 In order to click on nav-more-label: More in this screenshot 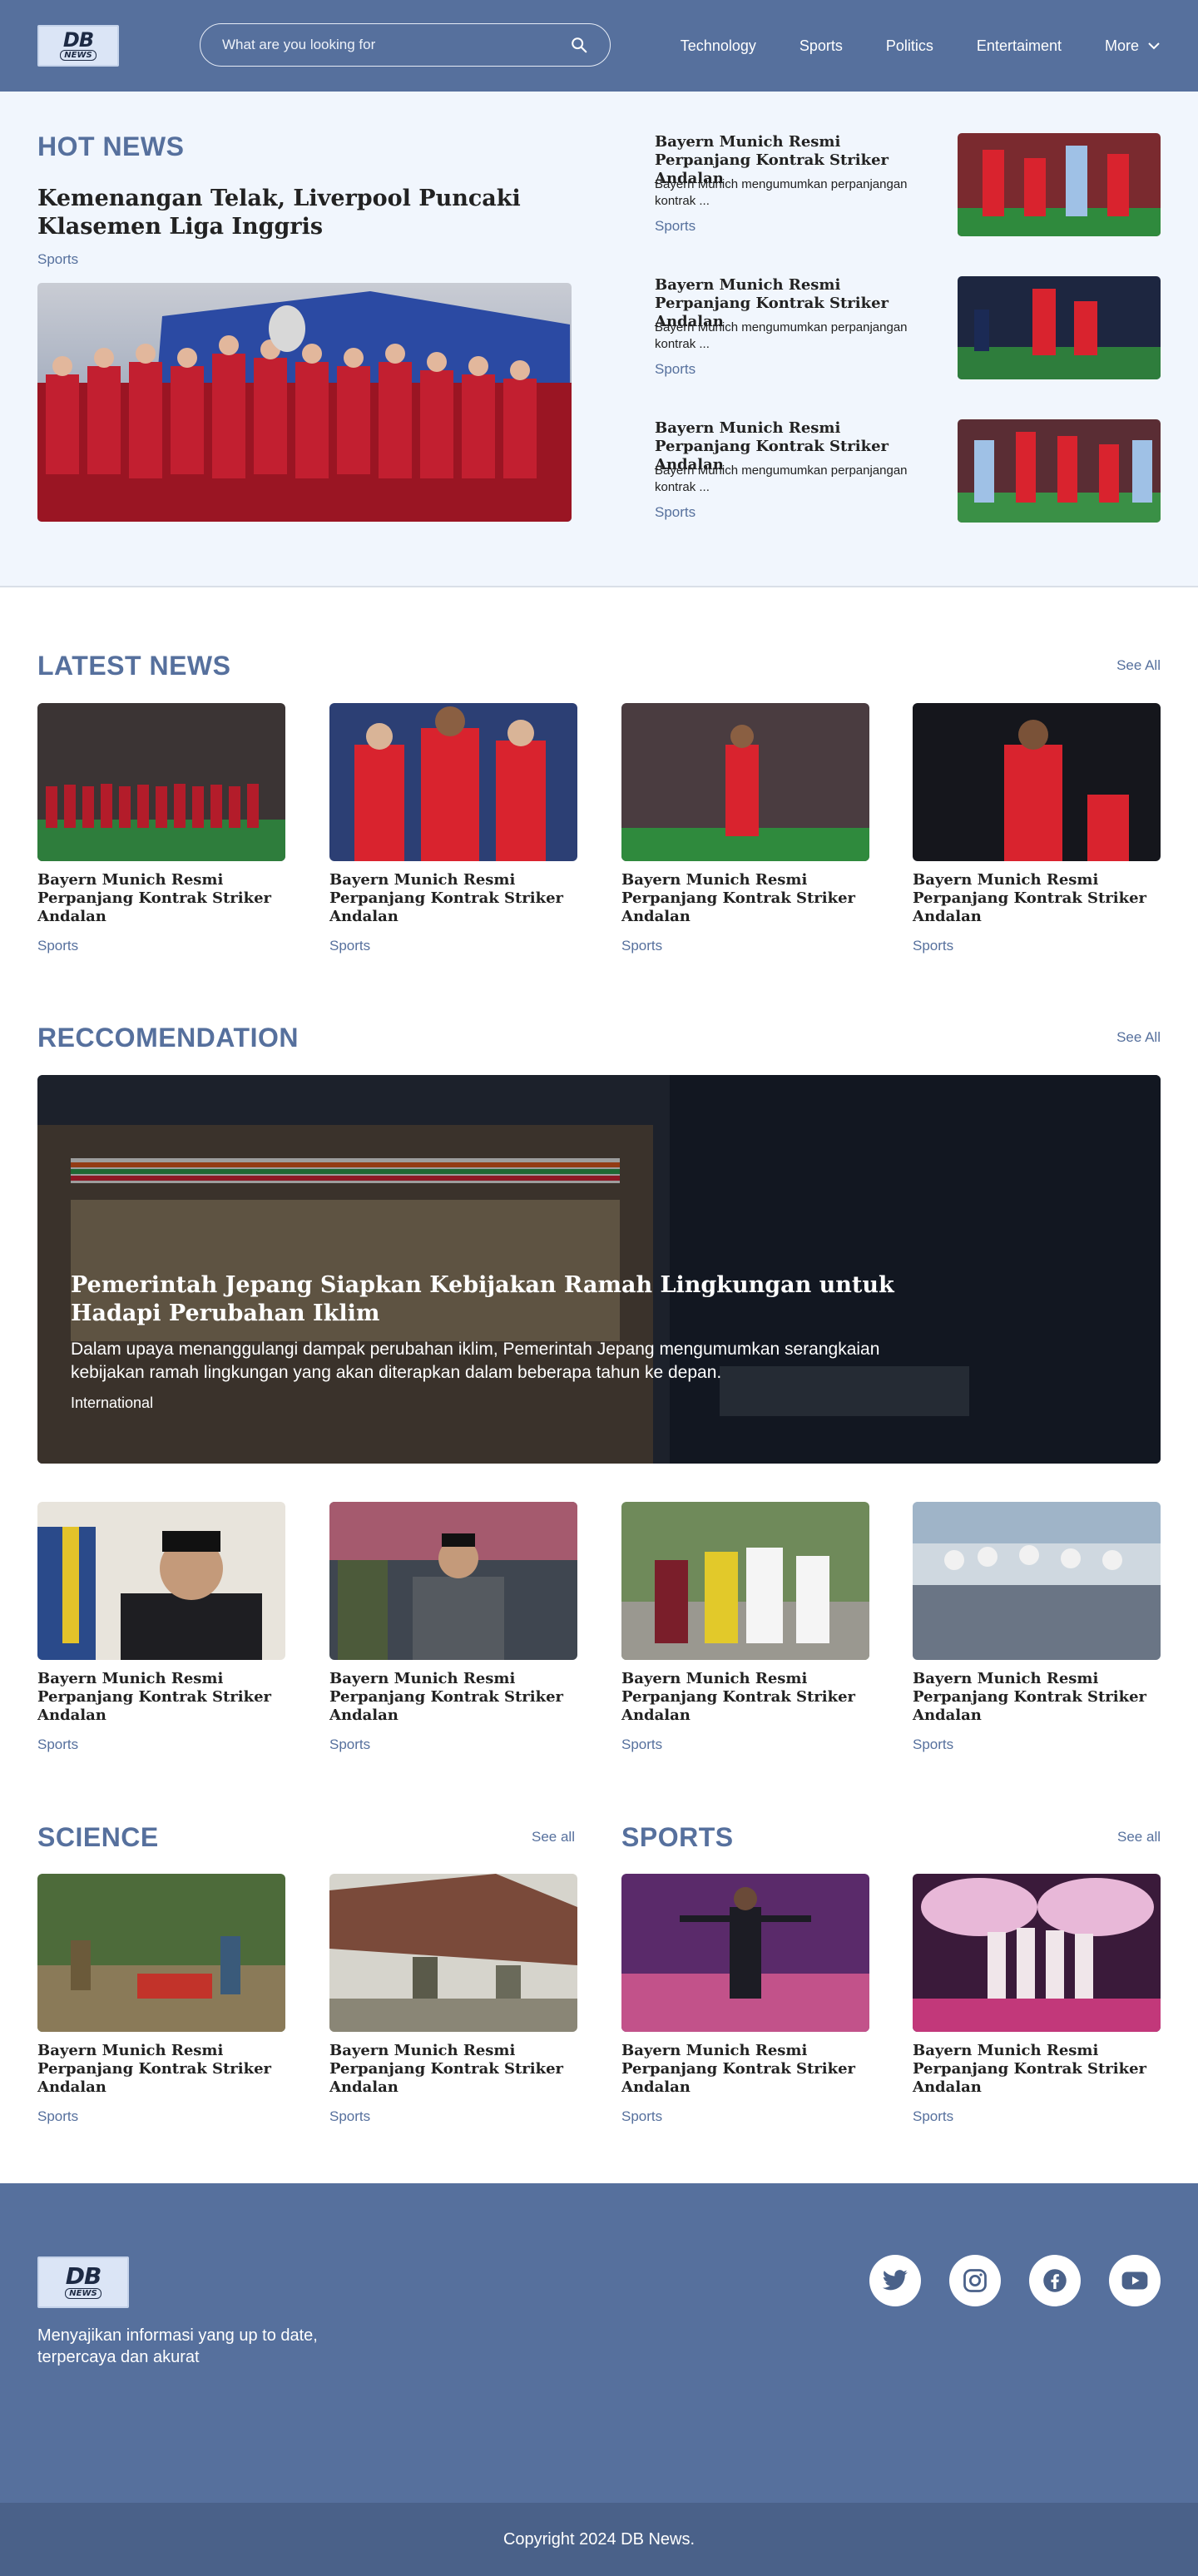, I will do `click(1122, 45)`.